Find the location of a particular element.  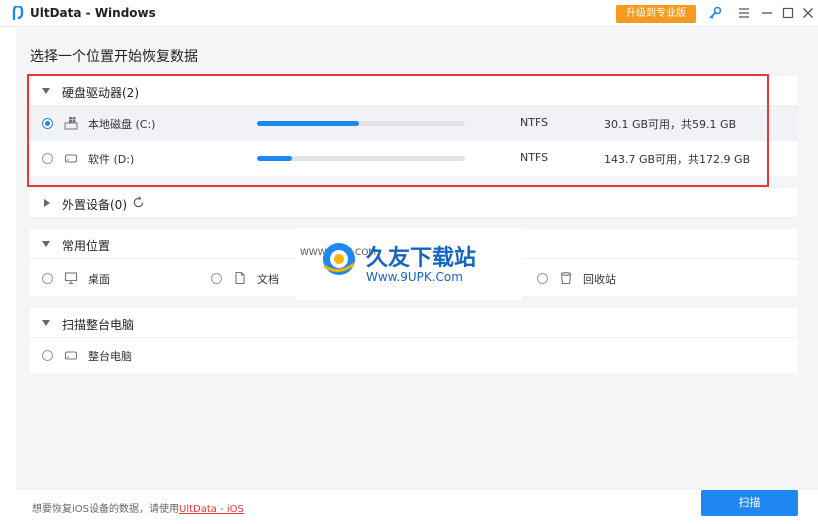

hard-drive-icon is located at coordinates (71, 355).